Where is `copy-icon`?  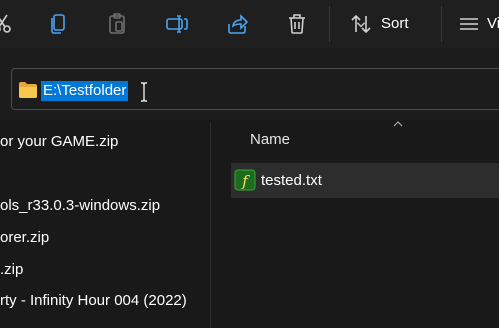
copy-icon is located at coordinates (58, 24).